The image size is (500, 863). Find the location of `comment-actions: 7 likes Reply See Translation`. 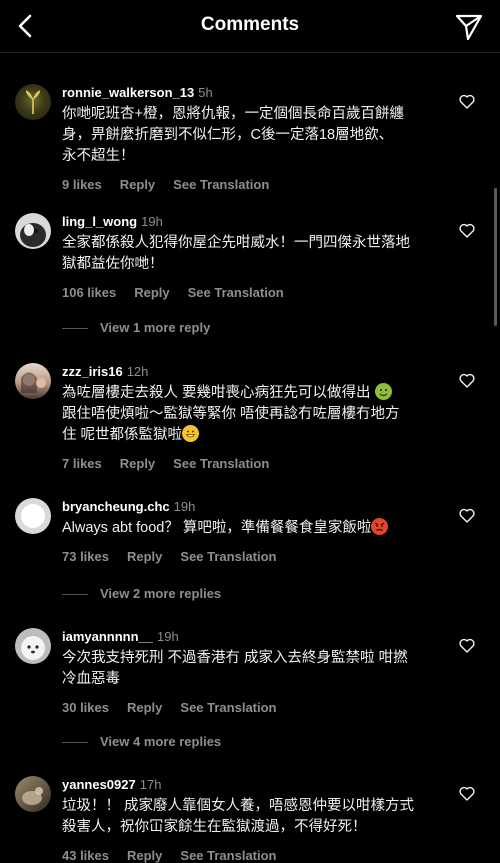

comment-actions: 7 likes Reply See Translation is located at coordinates (261, 463).